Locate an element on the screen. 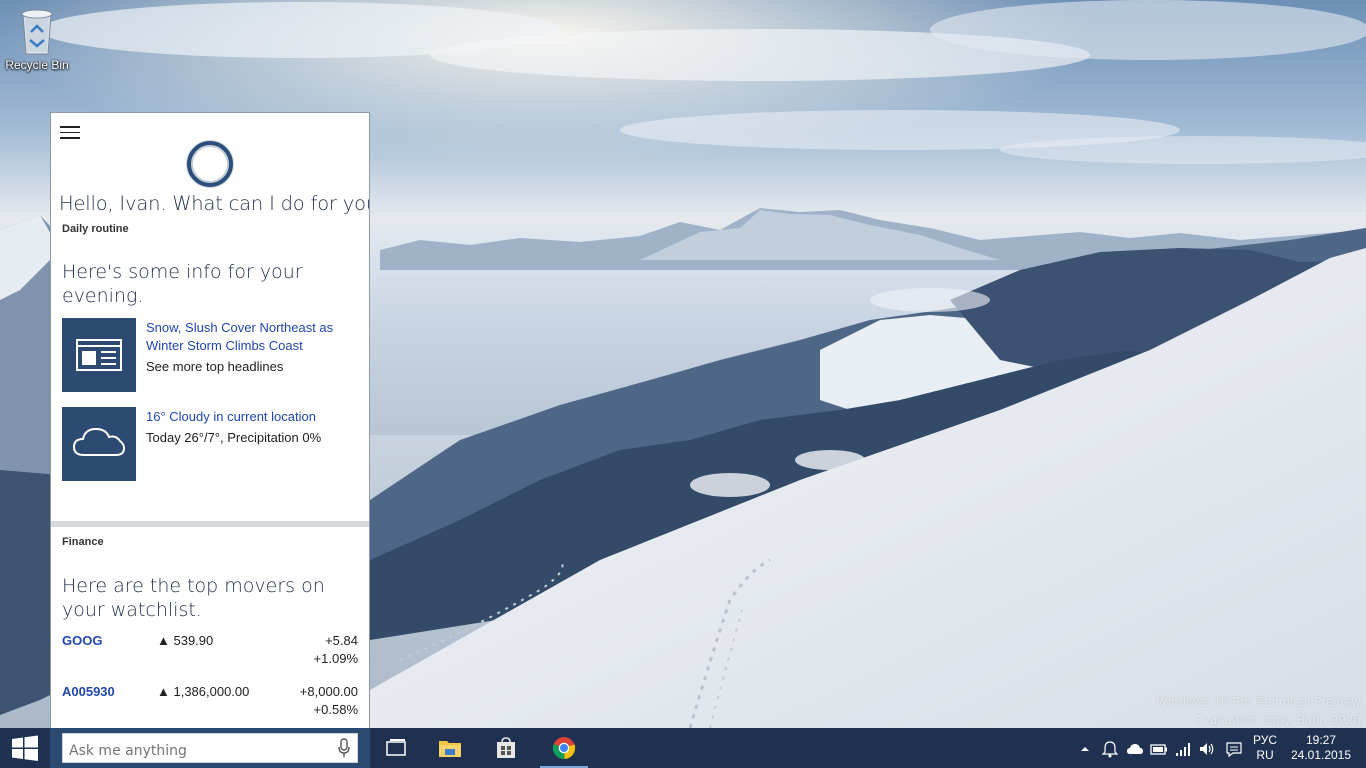  file-explorer-icon is located at coordinates (450, 749).